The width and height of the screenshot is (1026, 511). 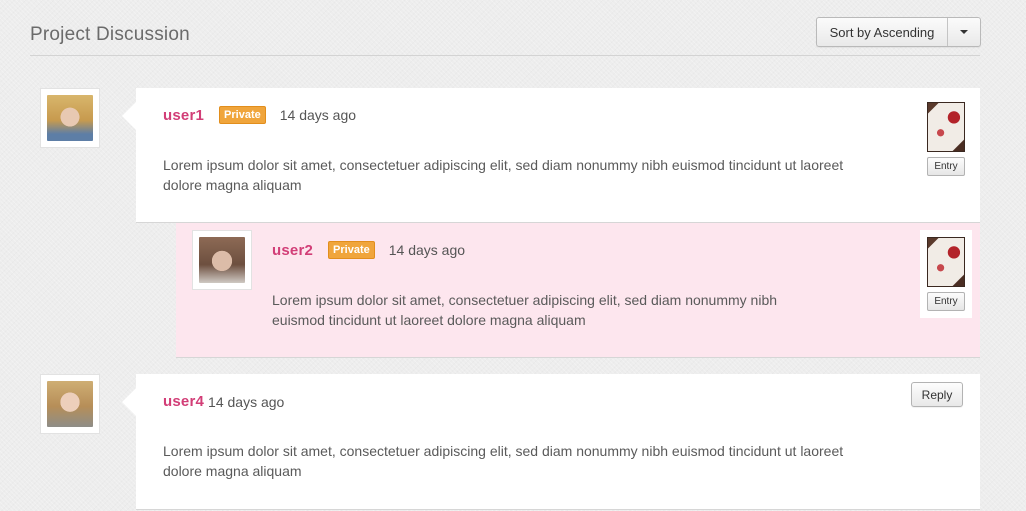 I want to click on page-title: Project Discussion, so click(x=110, y=34).